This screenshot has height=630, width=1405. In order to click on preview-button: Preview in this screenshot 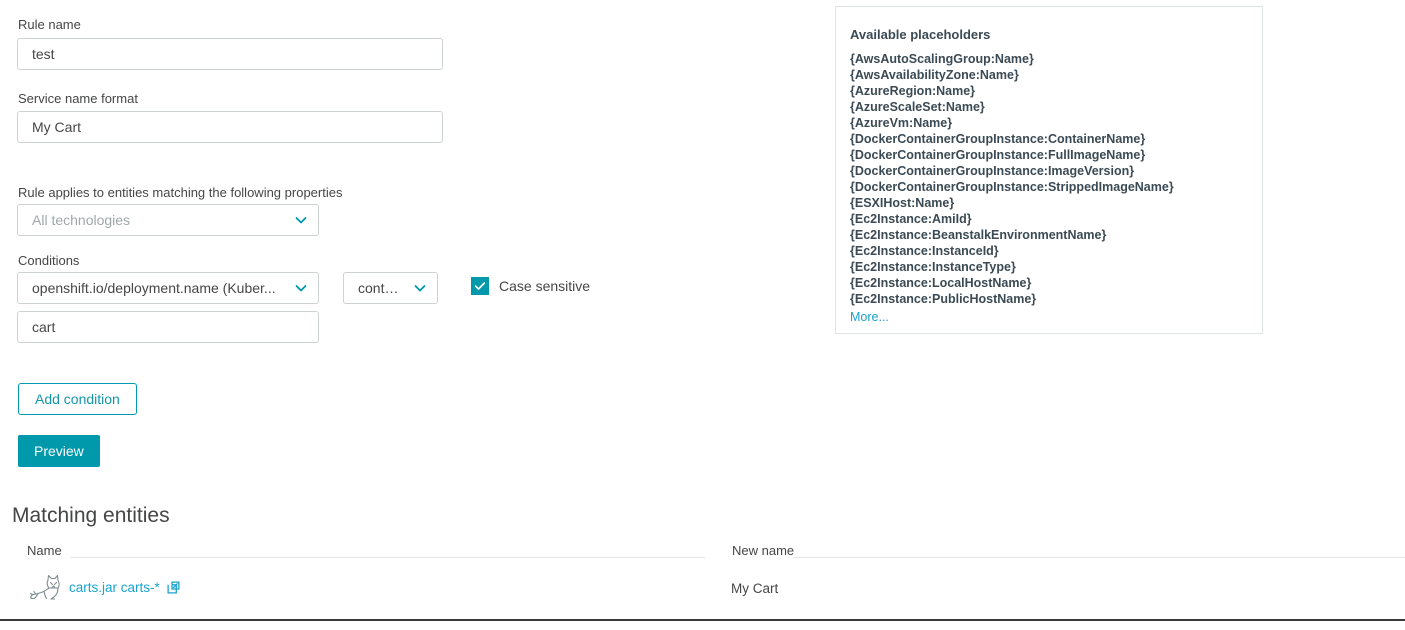, I will do `click(59, 451)`.